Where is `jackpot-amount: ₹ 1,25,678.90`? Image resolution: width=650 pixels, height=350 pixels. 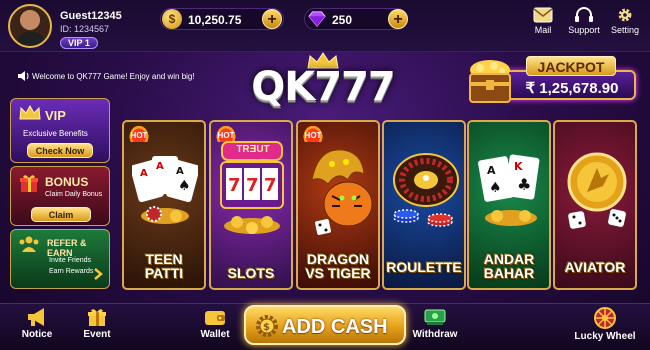
jackpot-amount: ₹ 1,25,678.90 is located at coordinates (572, 88).